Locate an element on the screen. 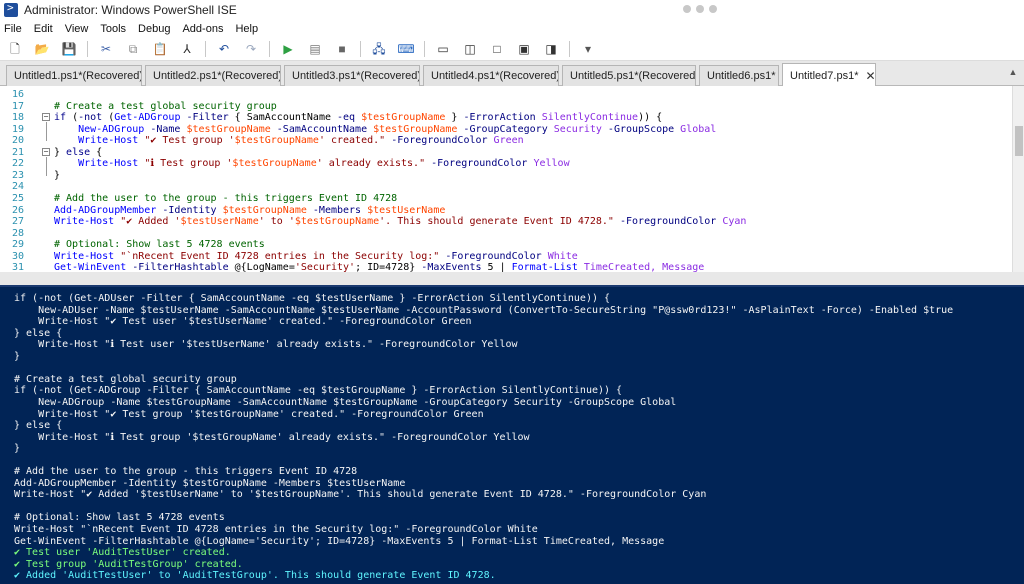 Image resolution: width=1024 pixels, height=584 pixels. undo-icon: ↶ is located at coordinates (224, 49).